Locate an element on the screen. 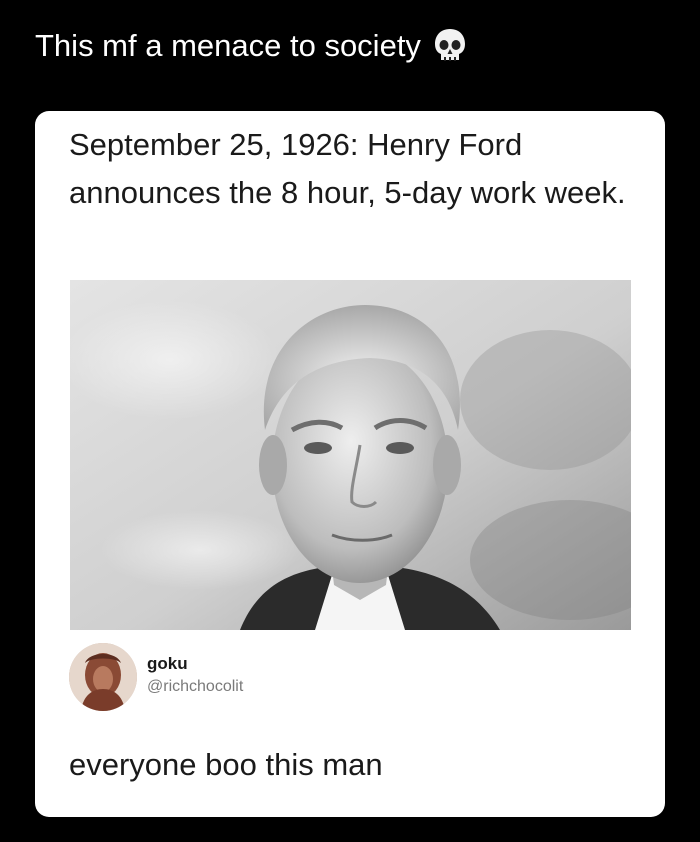 The height and width of the screenshot is (842, 700). avatar is located at coordinates (103, 677).